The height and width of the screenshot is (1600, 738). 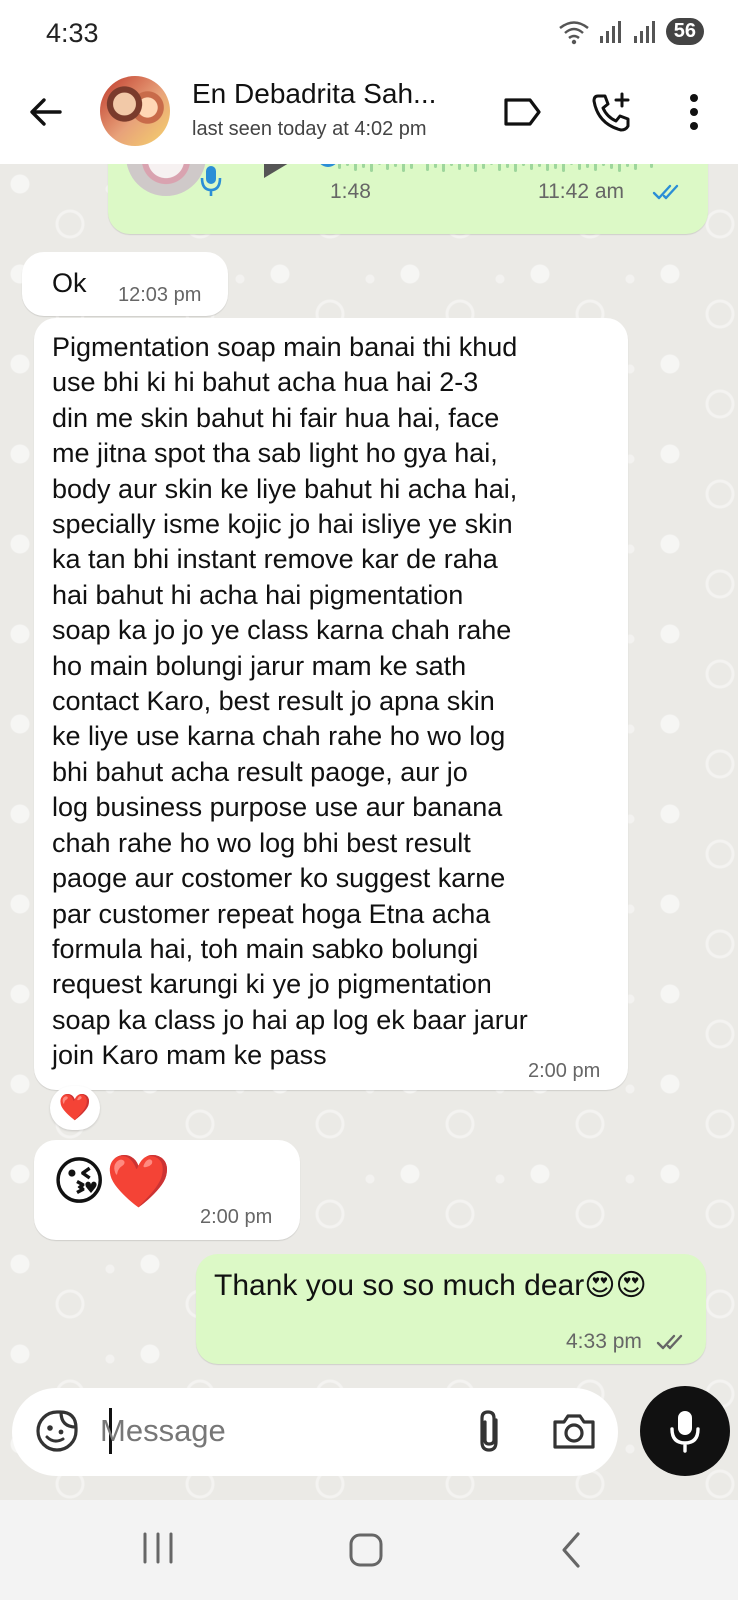 I want to click on microphone-badge-icon, so click(x=211, y=181).